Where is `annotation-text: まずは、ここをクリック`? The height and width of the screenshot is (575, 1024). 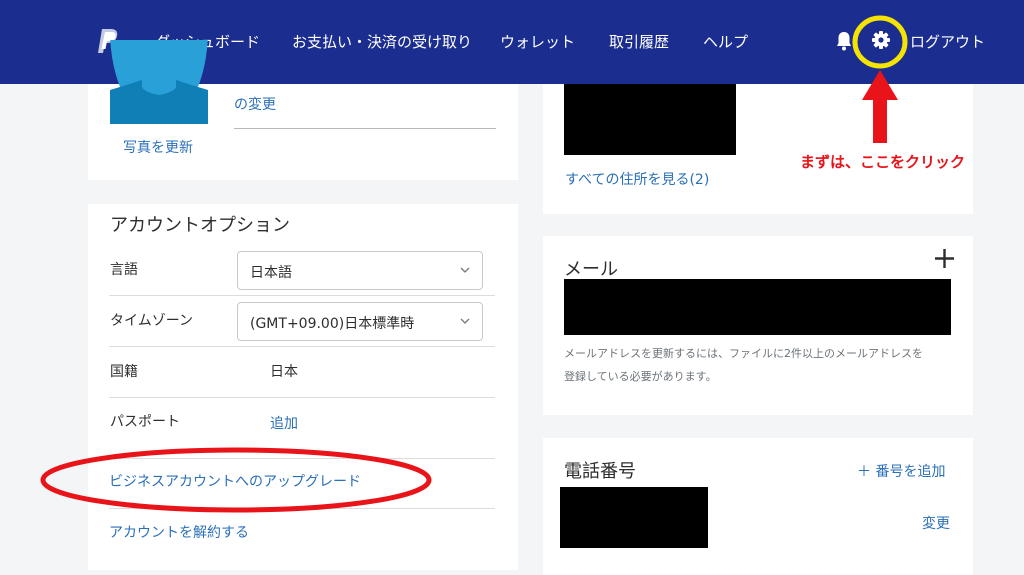 annotation-text: まずは、ここをクリック is located at coordinates (883, 162).